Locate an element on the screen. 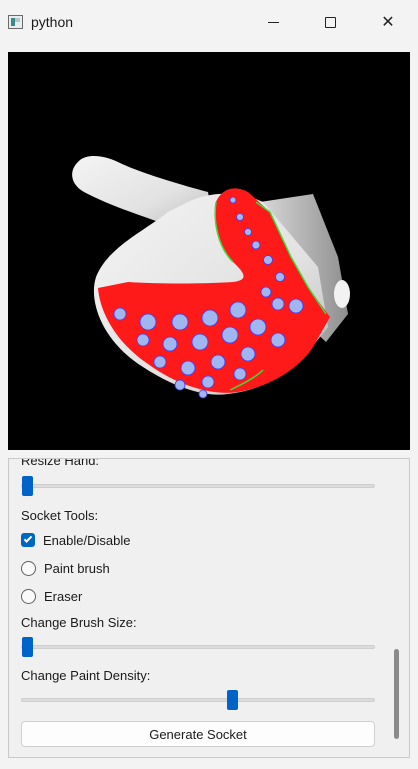  python-app-icon is located at coordinates (15, 22).